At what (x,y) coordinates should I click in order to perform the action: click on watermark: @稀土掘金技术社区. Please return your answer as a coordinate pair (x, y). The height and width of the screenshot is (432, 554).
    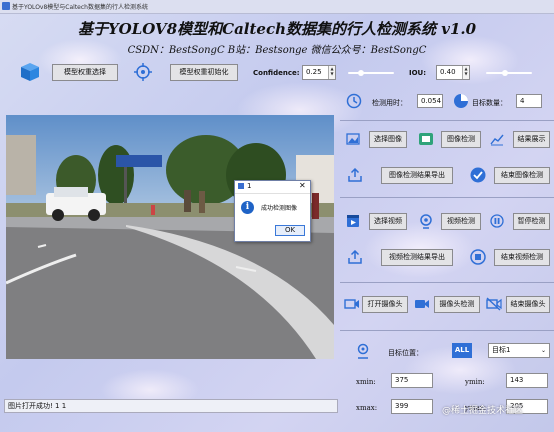
    Looking at the image, I should click on (483, 411).